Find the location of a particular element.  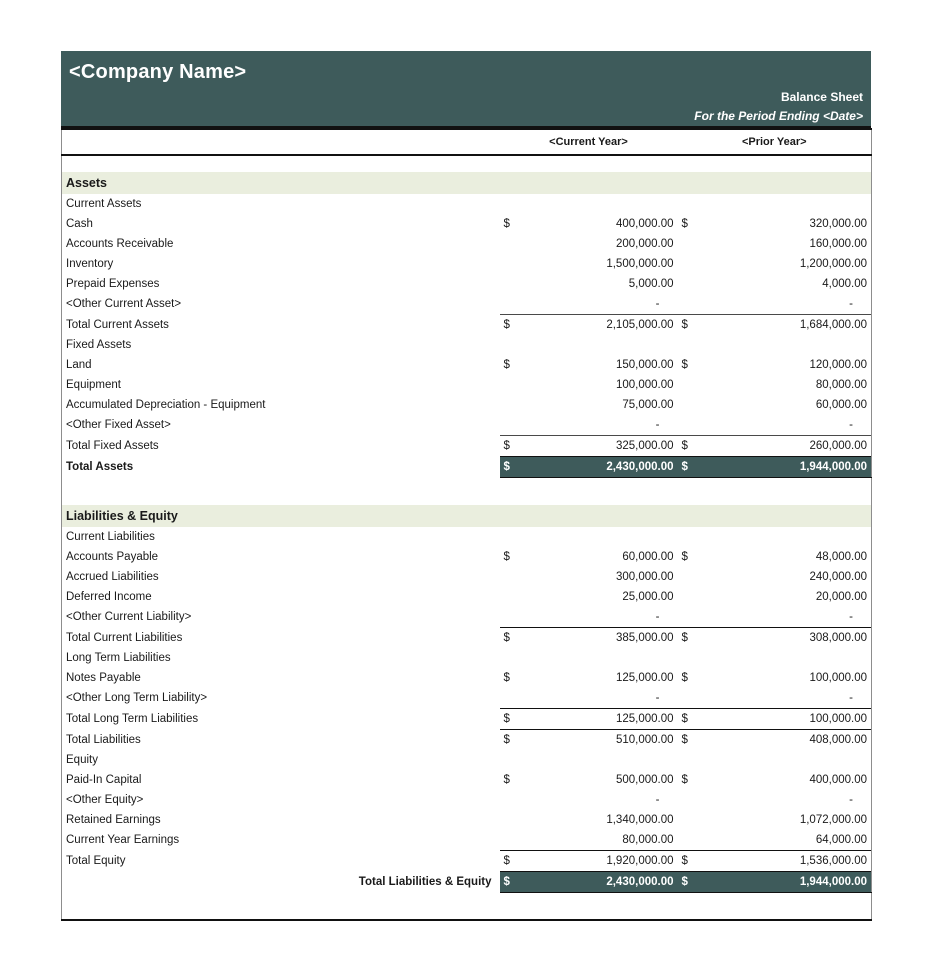

group-title: Fixed Assets is located at coordinates (280, 345).